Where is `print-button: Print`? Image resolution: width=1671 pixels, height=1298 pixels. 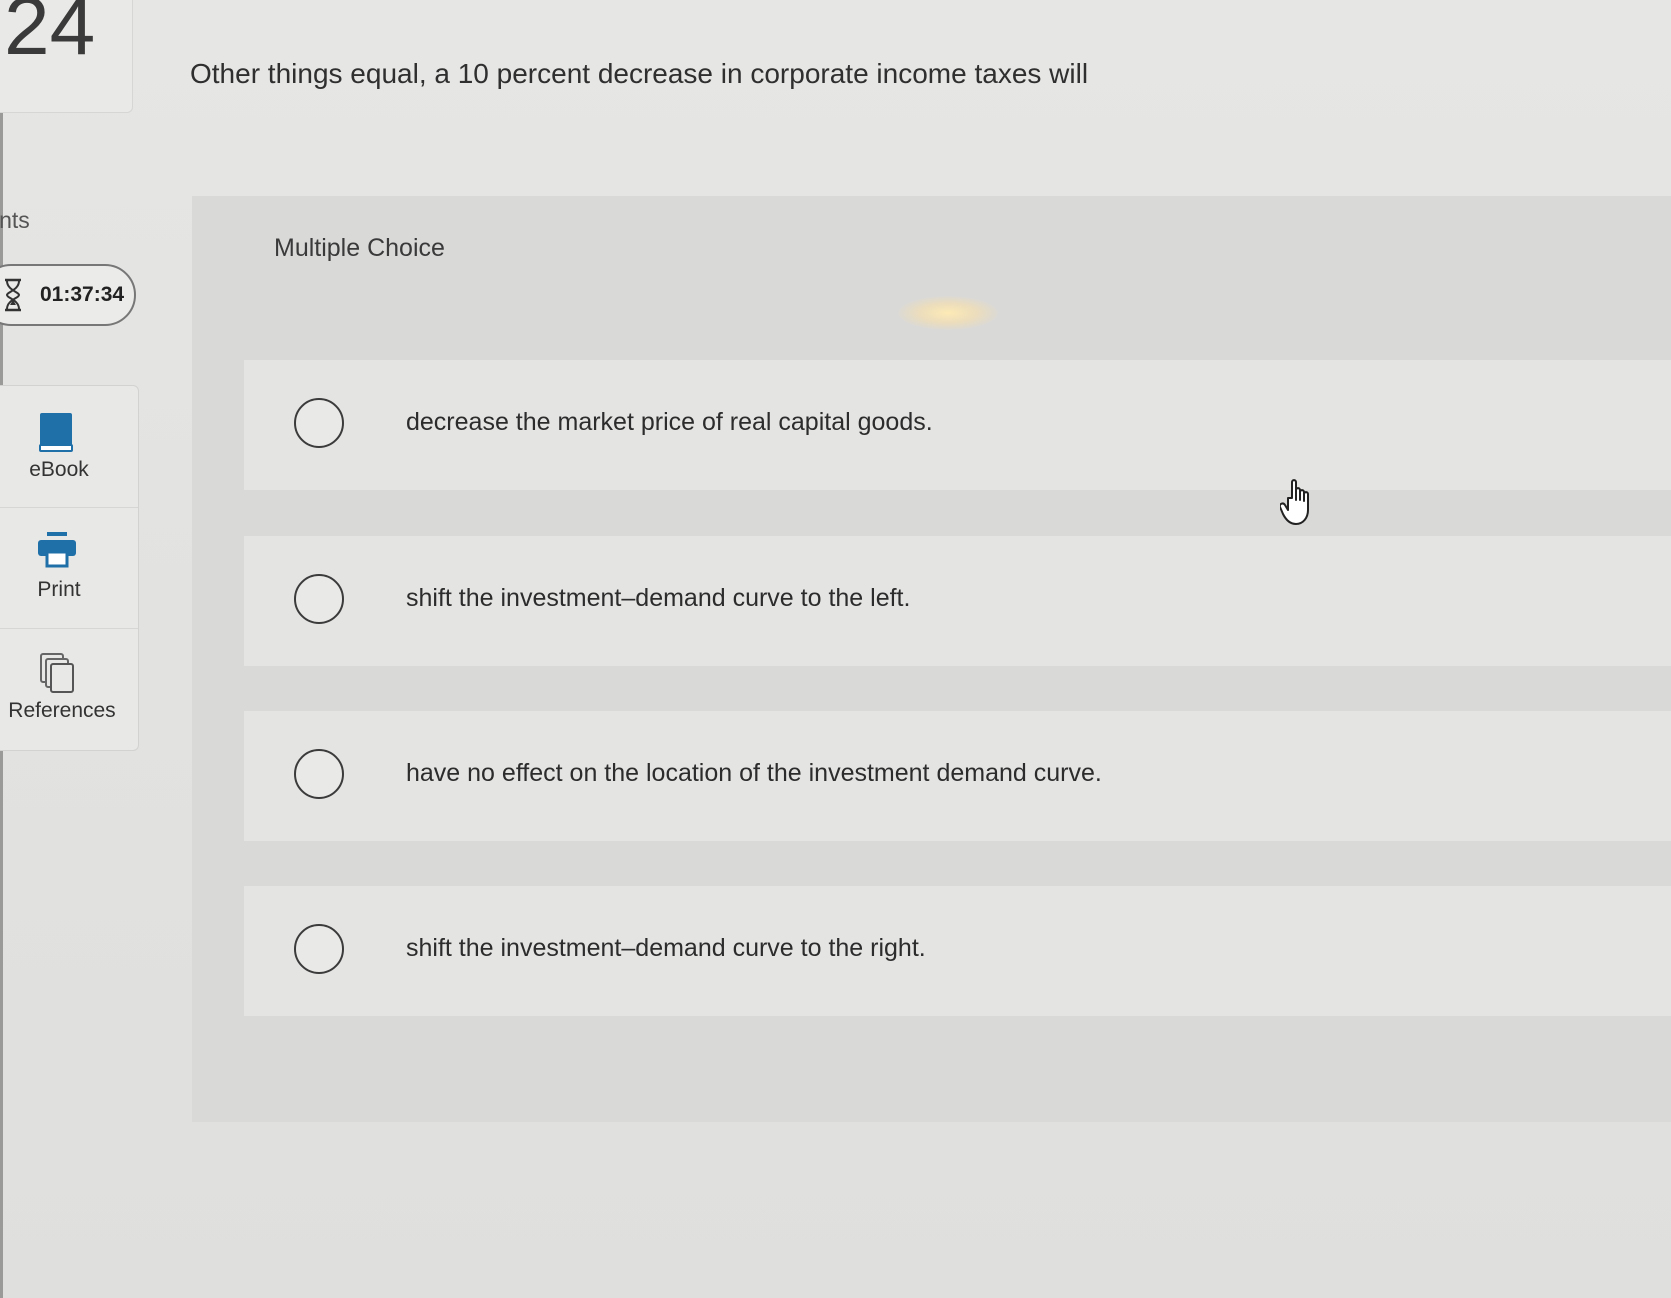 print-button: Print is located at coordinates (69, 567).